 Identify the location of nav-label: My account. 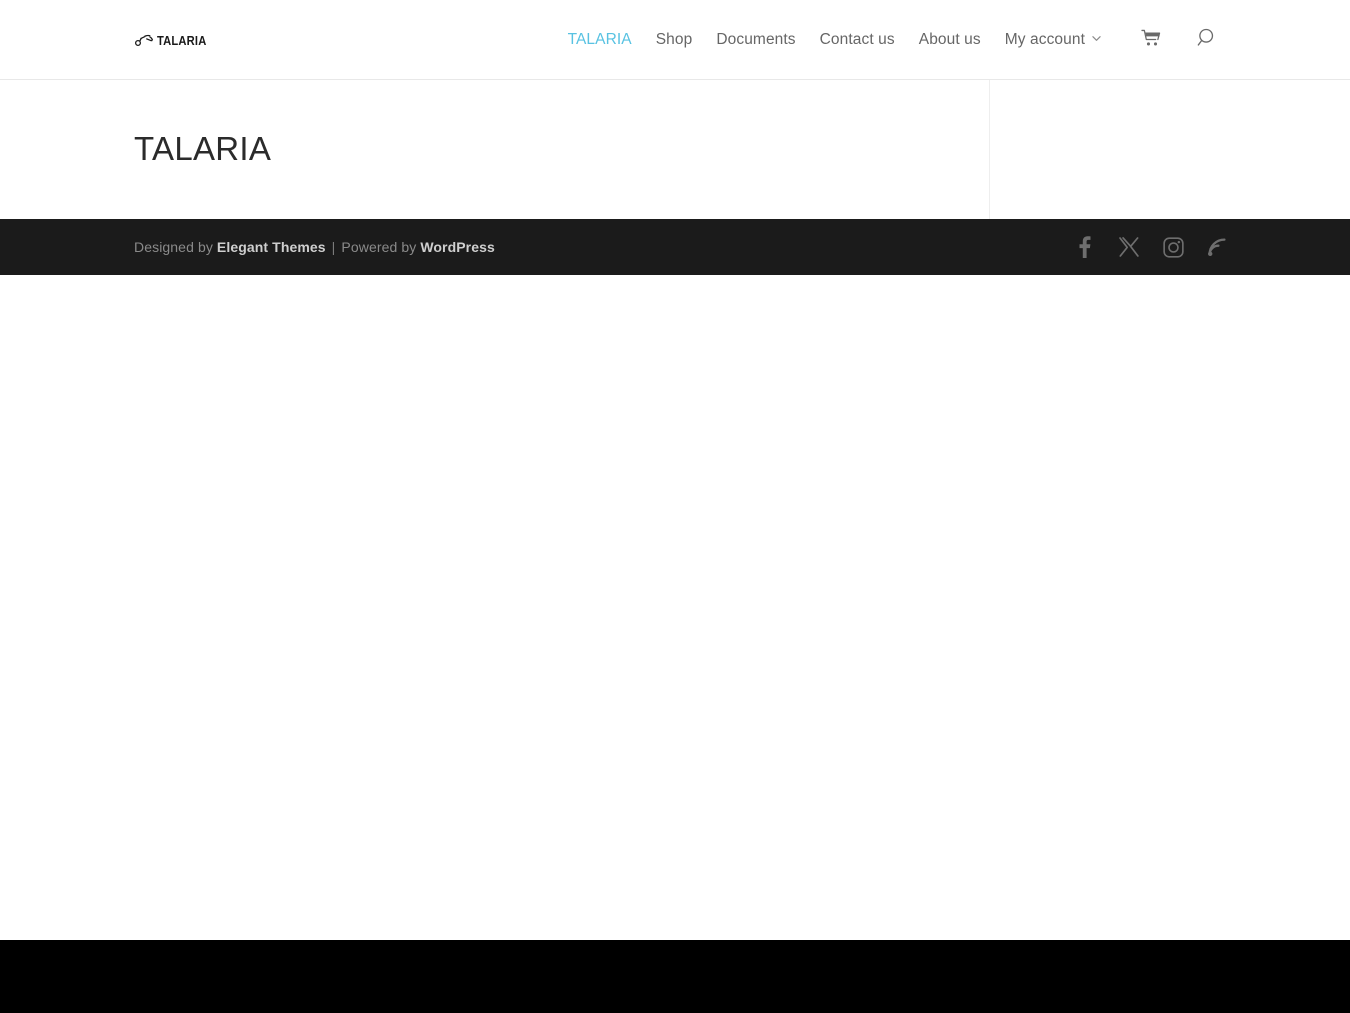
(1044, 39).